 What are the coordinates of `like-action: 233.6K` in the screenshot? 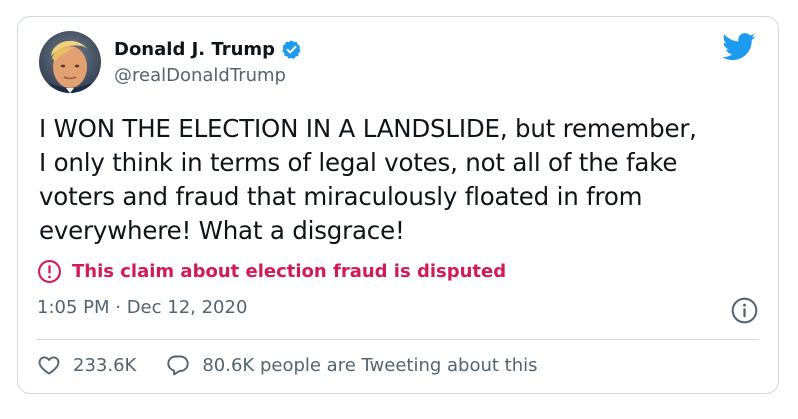 It's located at (86, 365).